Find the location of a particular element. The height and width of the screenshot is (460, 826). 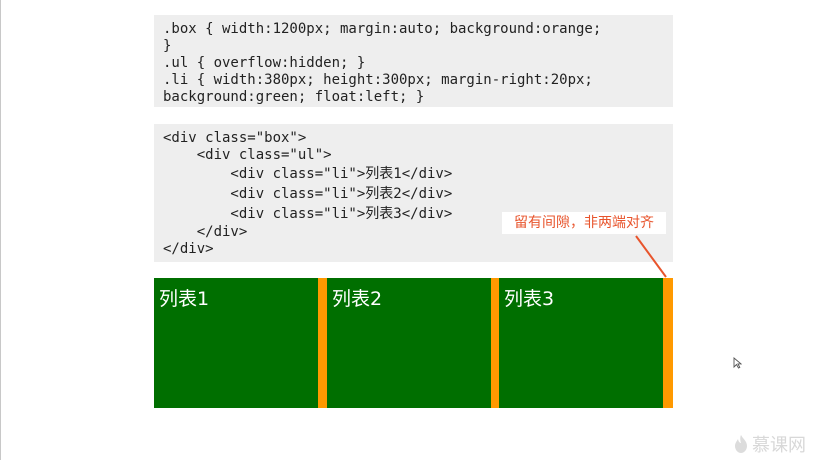

list-item-label: 列表1 is located at coordinates (184, 299).